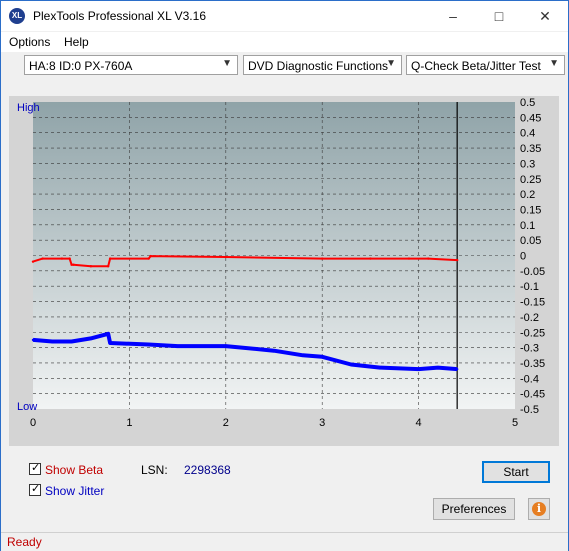 The width and height of the screenshot is (569, 551). What do you see at coordinates (17, 16) in the screenshot?
I see `app-logo-icon: XL` at bounding box center [17, 16].